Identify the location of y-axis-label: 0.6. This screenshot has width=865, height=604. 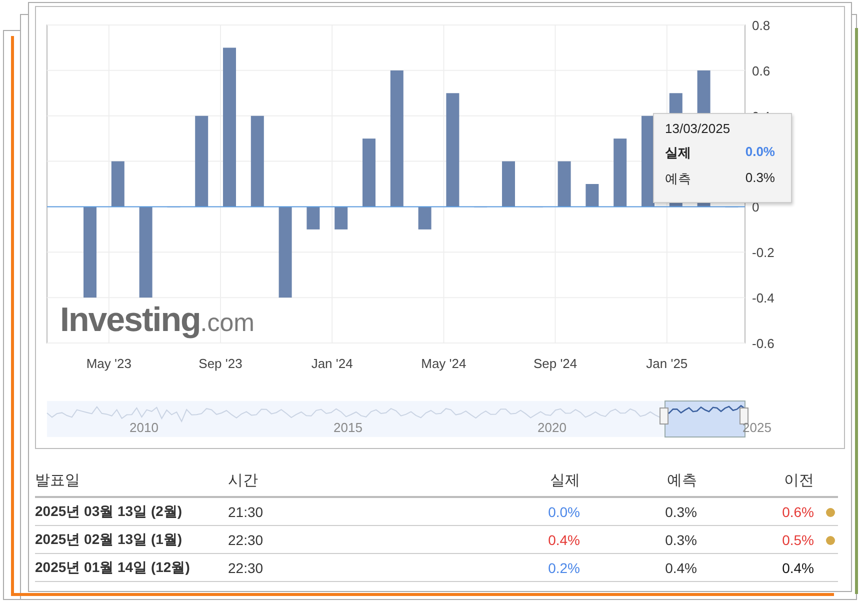
(761, 70).